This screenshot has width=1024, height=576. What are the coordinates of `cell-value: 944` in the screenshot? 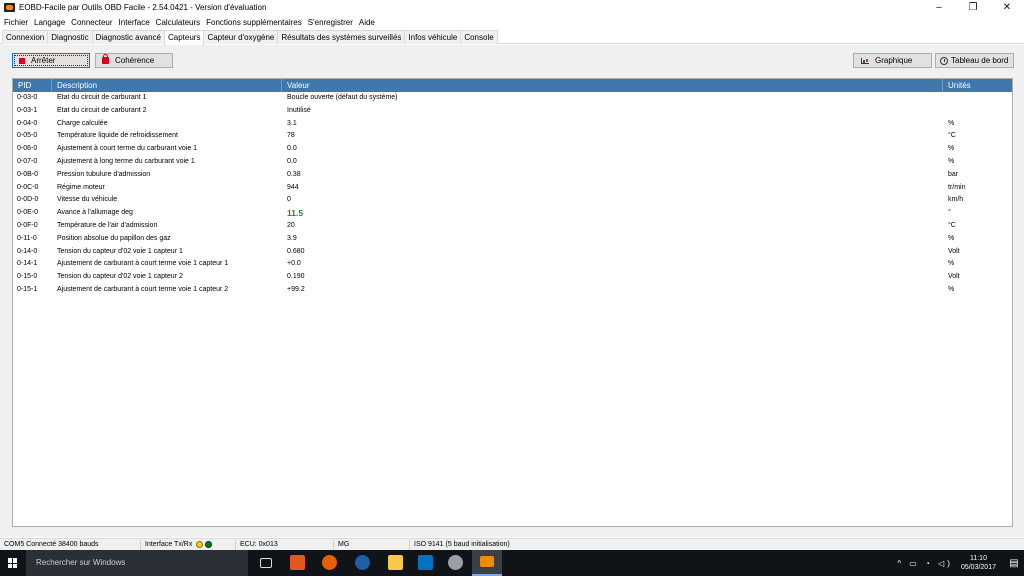 It's located at (293, 187).